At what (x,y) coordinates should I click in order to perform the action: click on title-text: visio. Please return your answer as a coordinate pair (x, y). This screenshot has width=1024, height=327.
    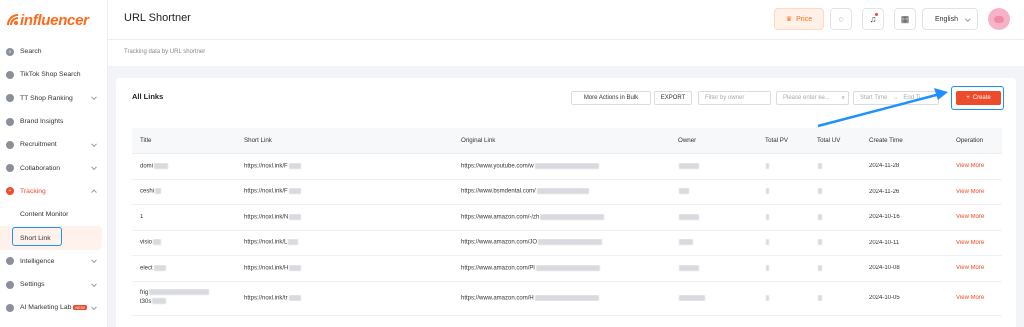
    Looking at the image, I should click on (146, 243).